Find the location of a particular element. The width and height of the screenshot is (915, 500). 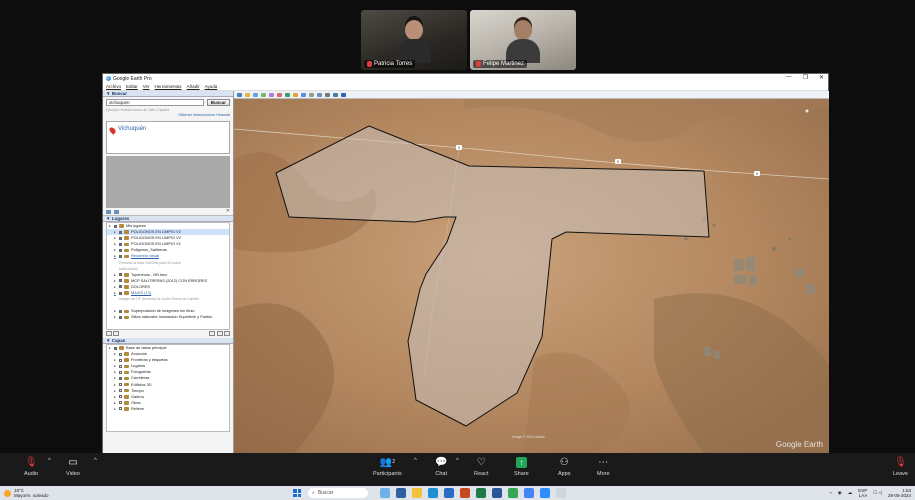

layers-icon is located at coordinates (116, 333).